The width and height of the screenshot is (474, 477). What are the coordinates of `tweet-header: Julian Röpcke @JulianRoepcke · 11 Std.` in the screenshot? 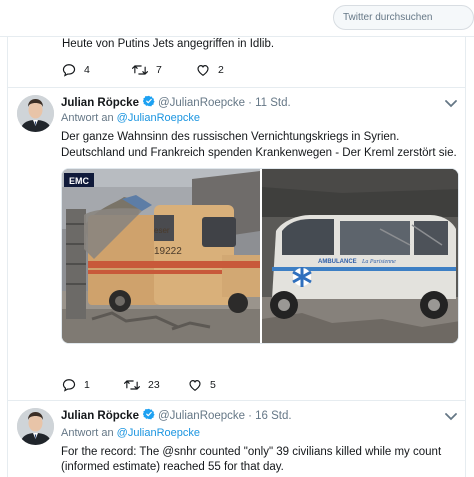 It's located at (176, 102).